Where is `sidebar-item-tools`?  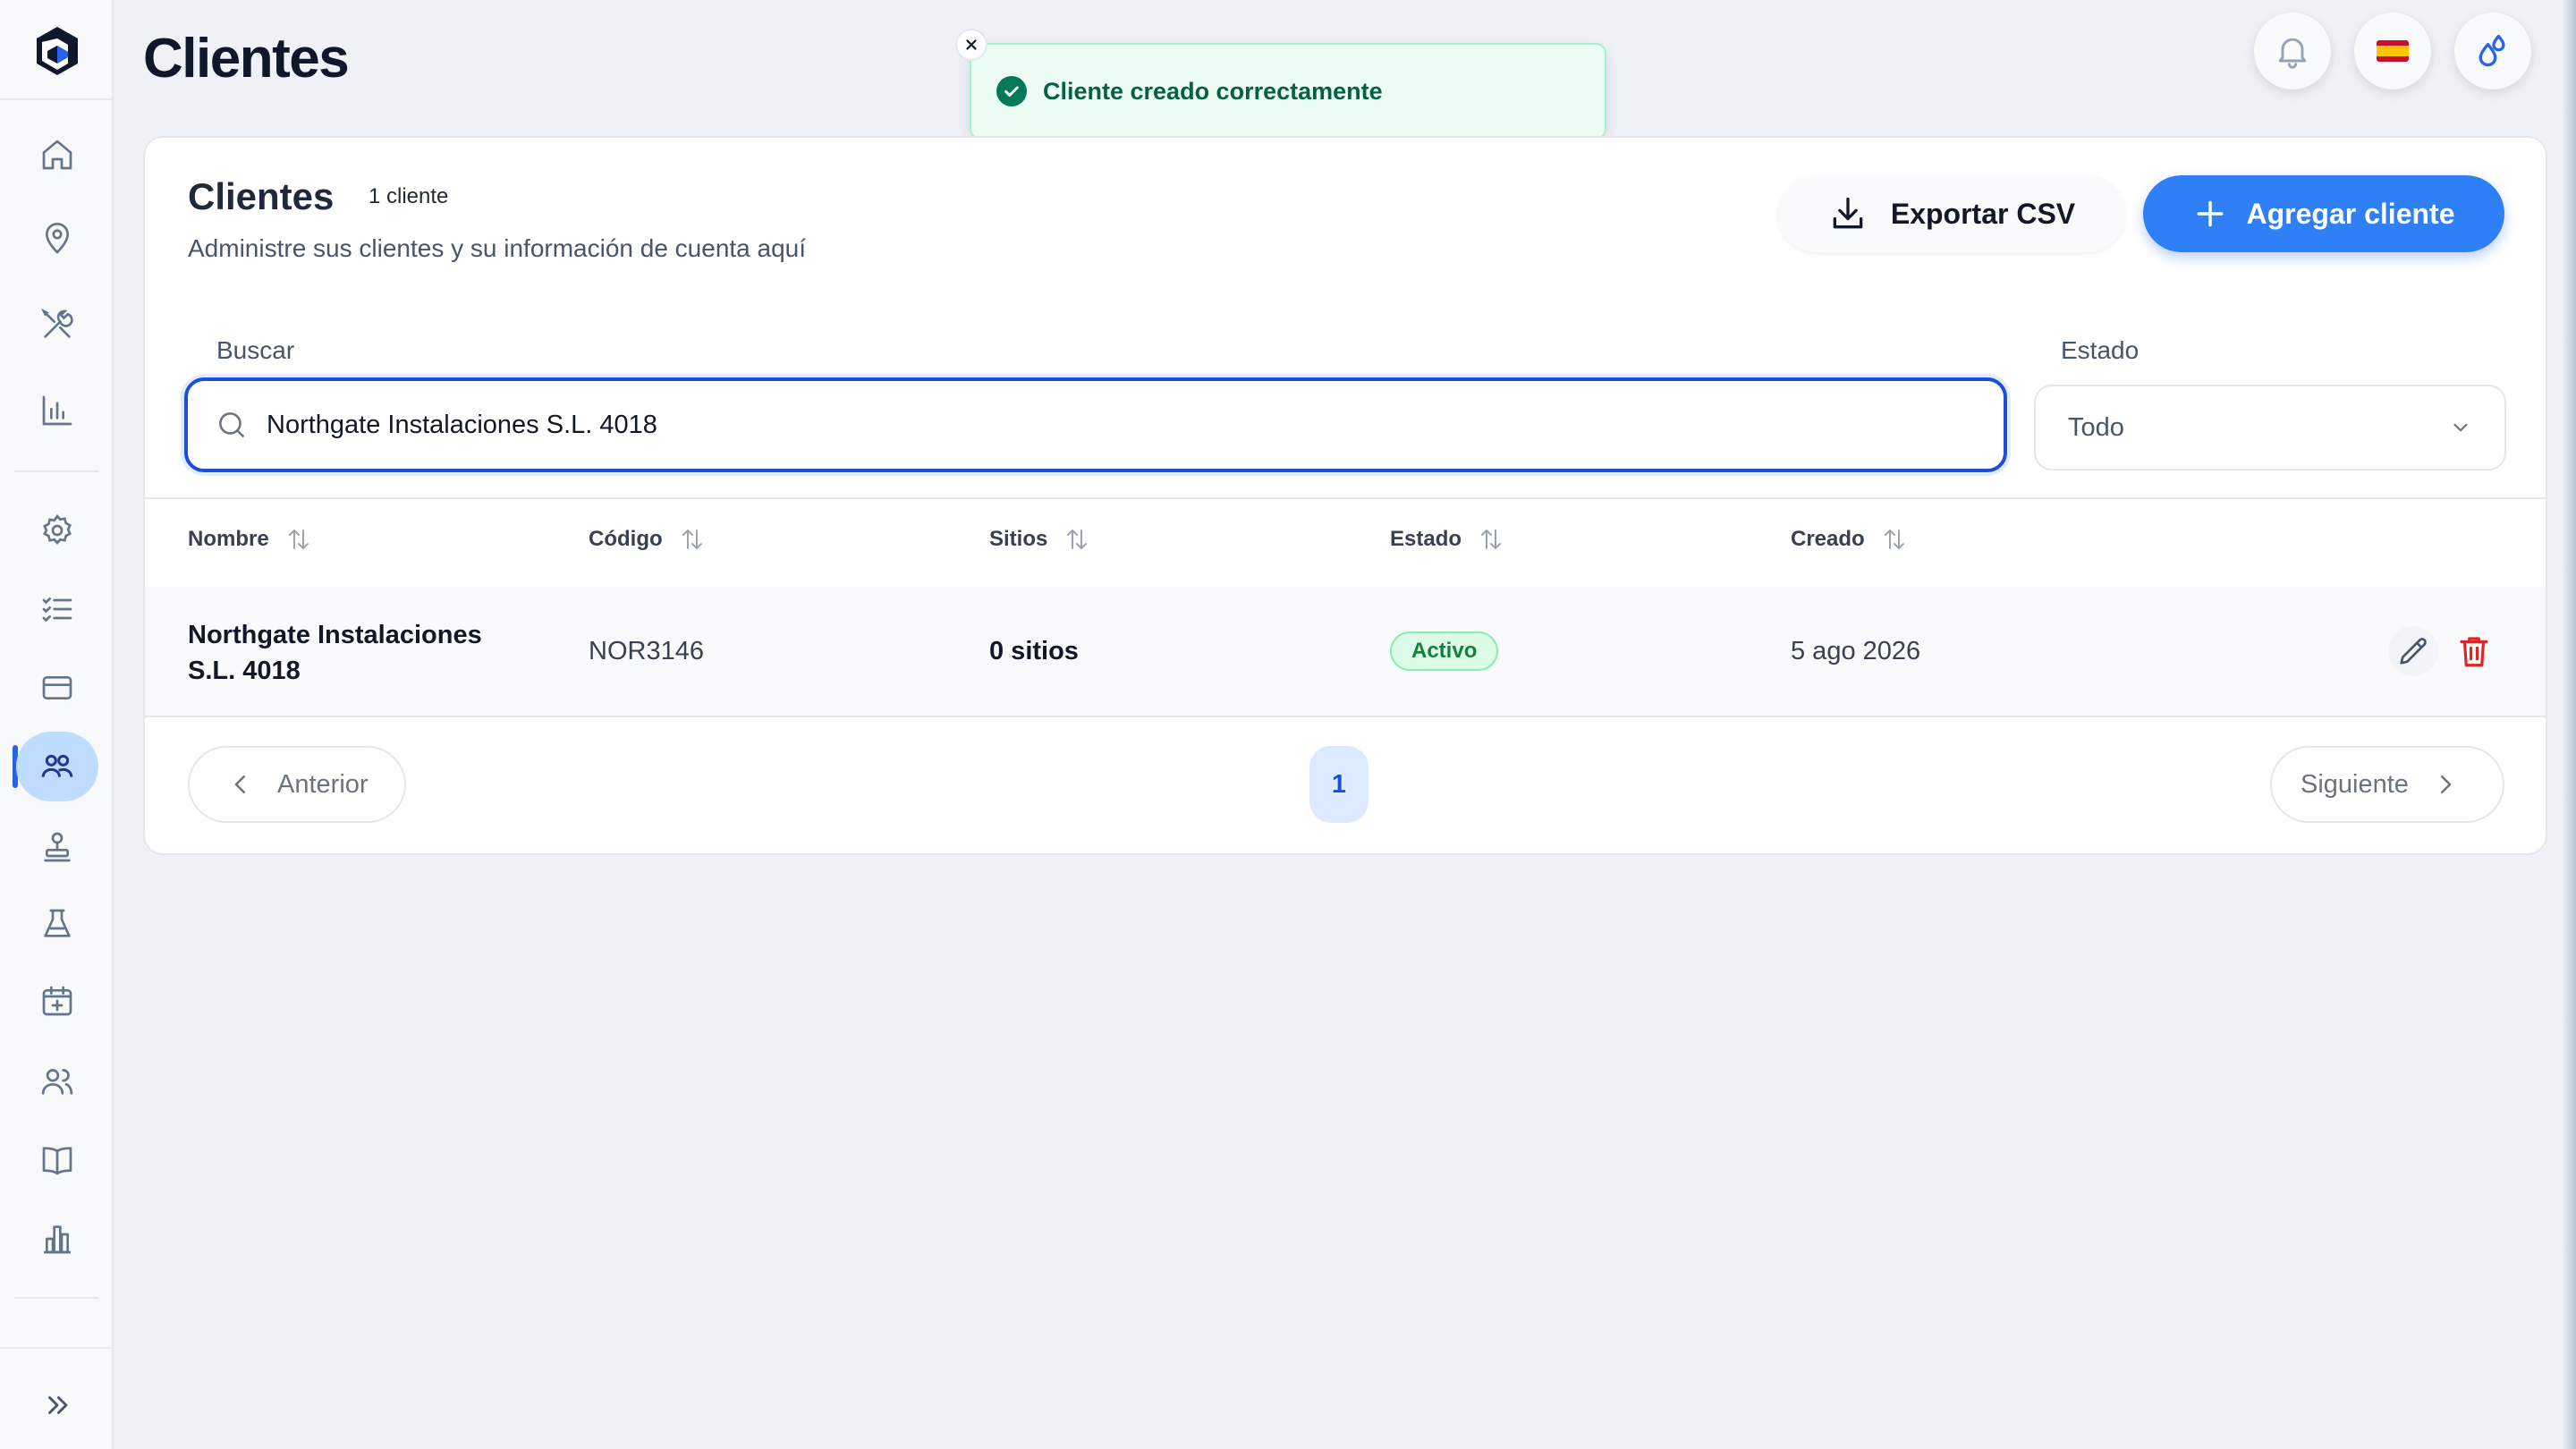 sidebar-item-tools is located at coordinates (57, 325).